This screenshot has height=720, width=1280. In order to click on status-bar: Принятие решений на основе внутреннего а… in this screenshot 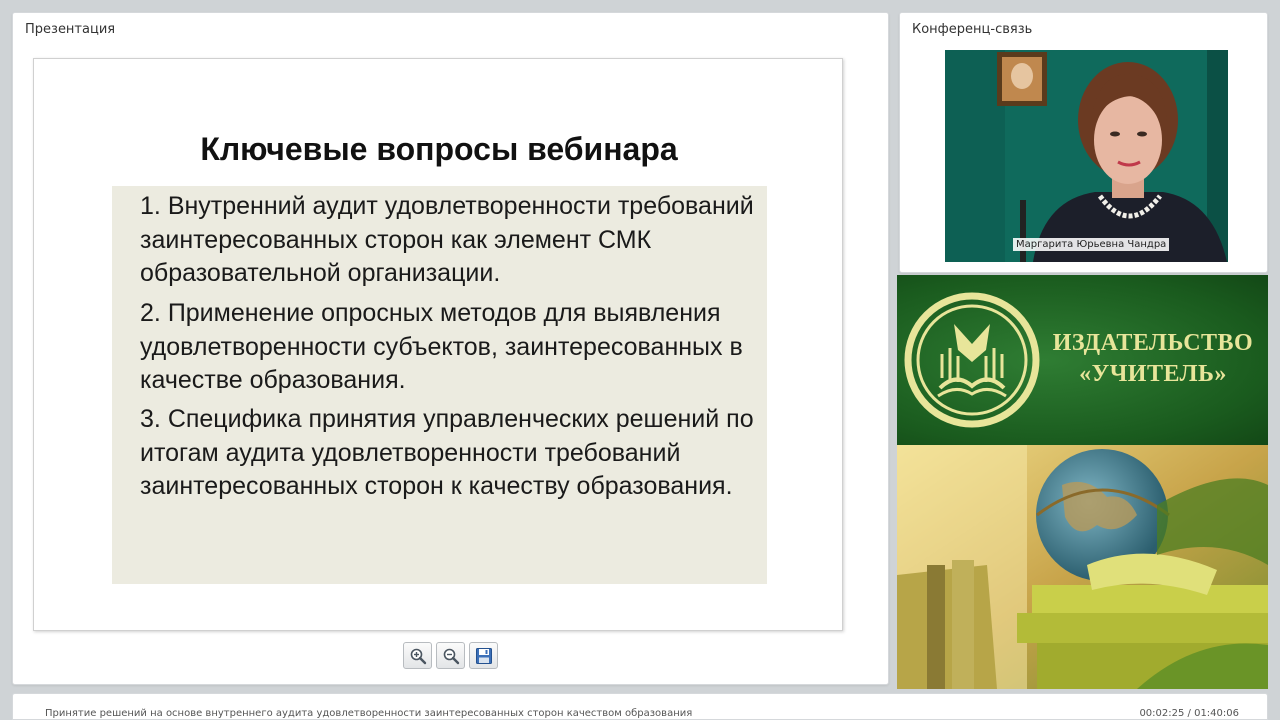, I will do `click(640, 706)`.